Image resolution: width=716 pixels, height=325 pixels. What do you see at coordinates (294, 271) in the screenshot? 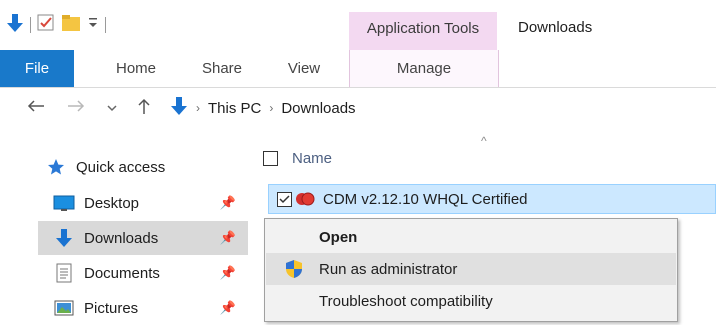
I see `uac-shield-icon` at bounding box center [294, 271].